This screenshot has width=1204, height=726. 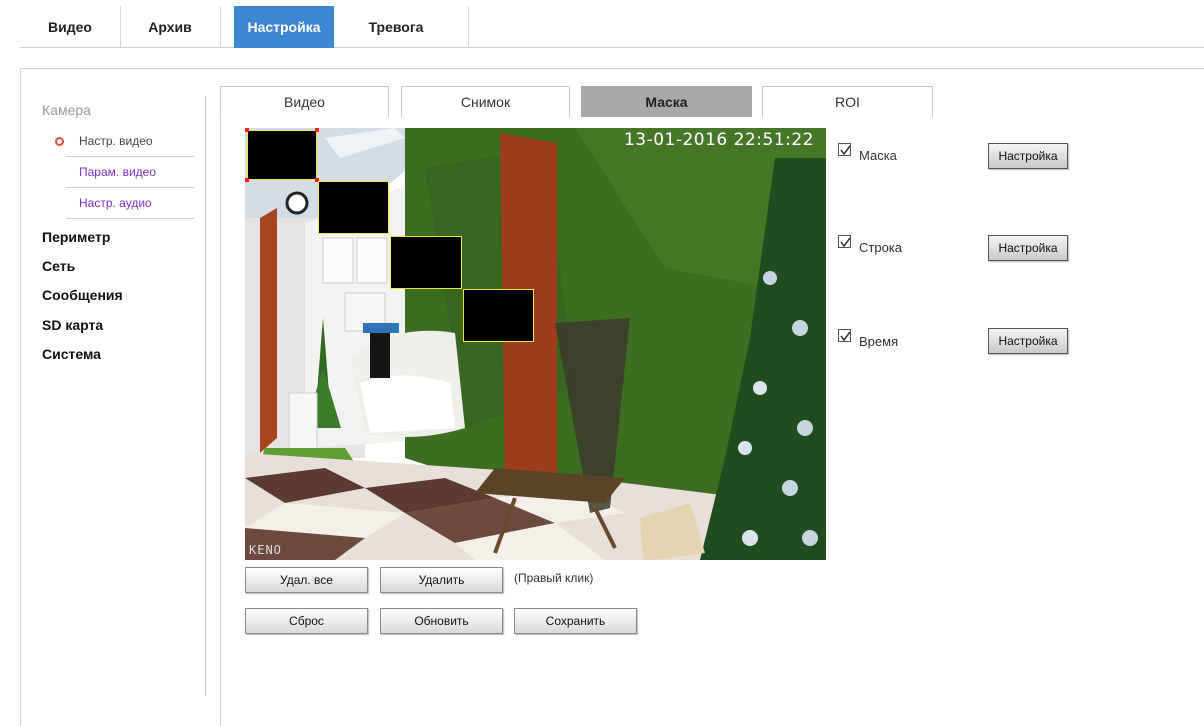 I want to click on delete-button: Удалить, so click(x=441, y=580).